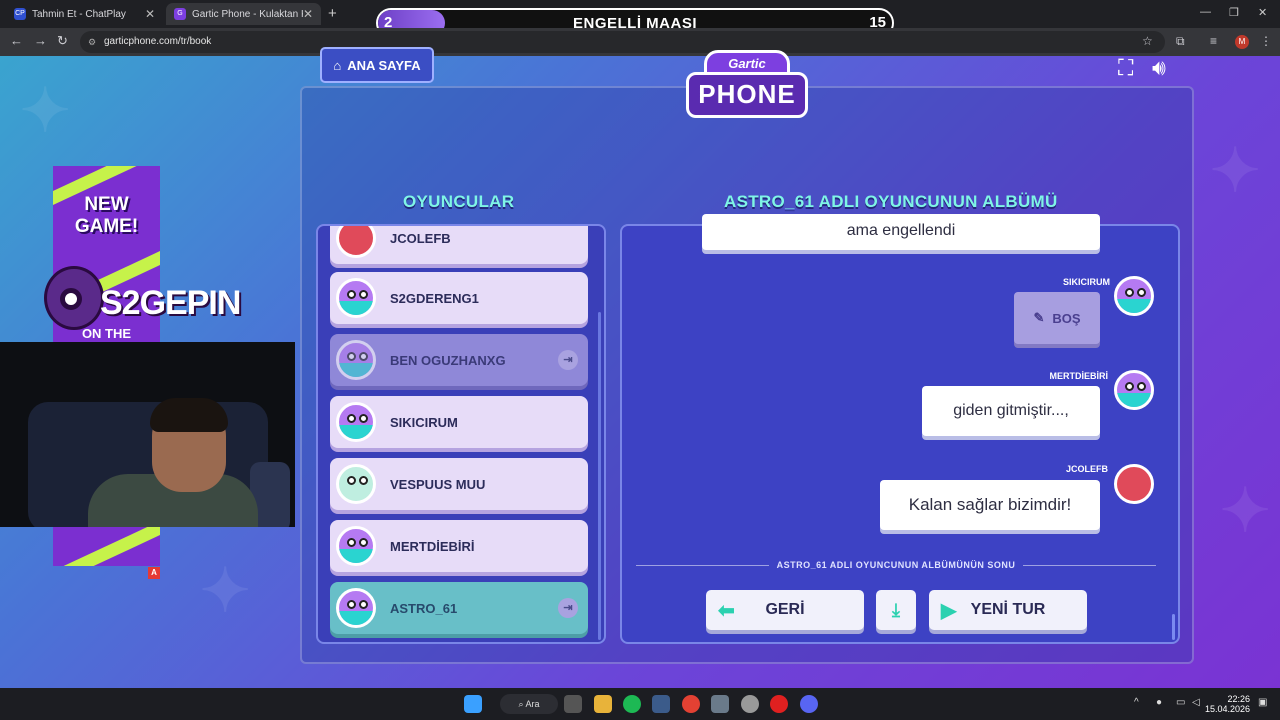  I want to click on badge-a-icon: A, so click(154, 573).